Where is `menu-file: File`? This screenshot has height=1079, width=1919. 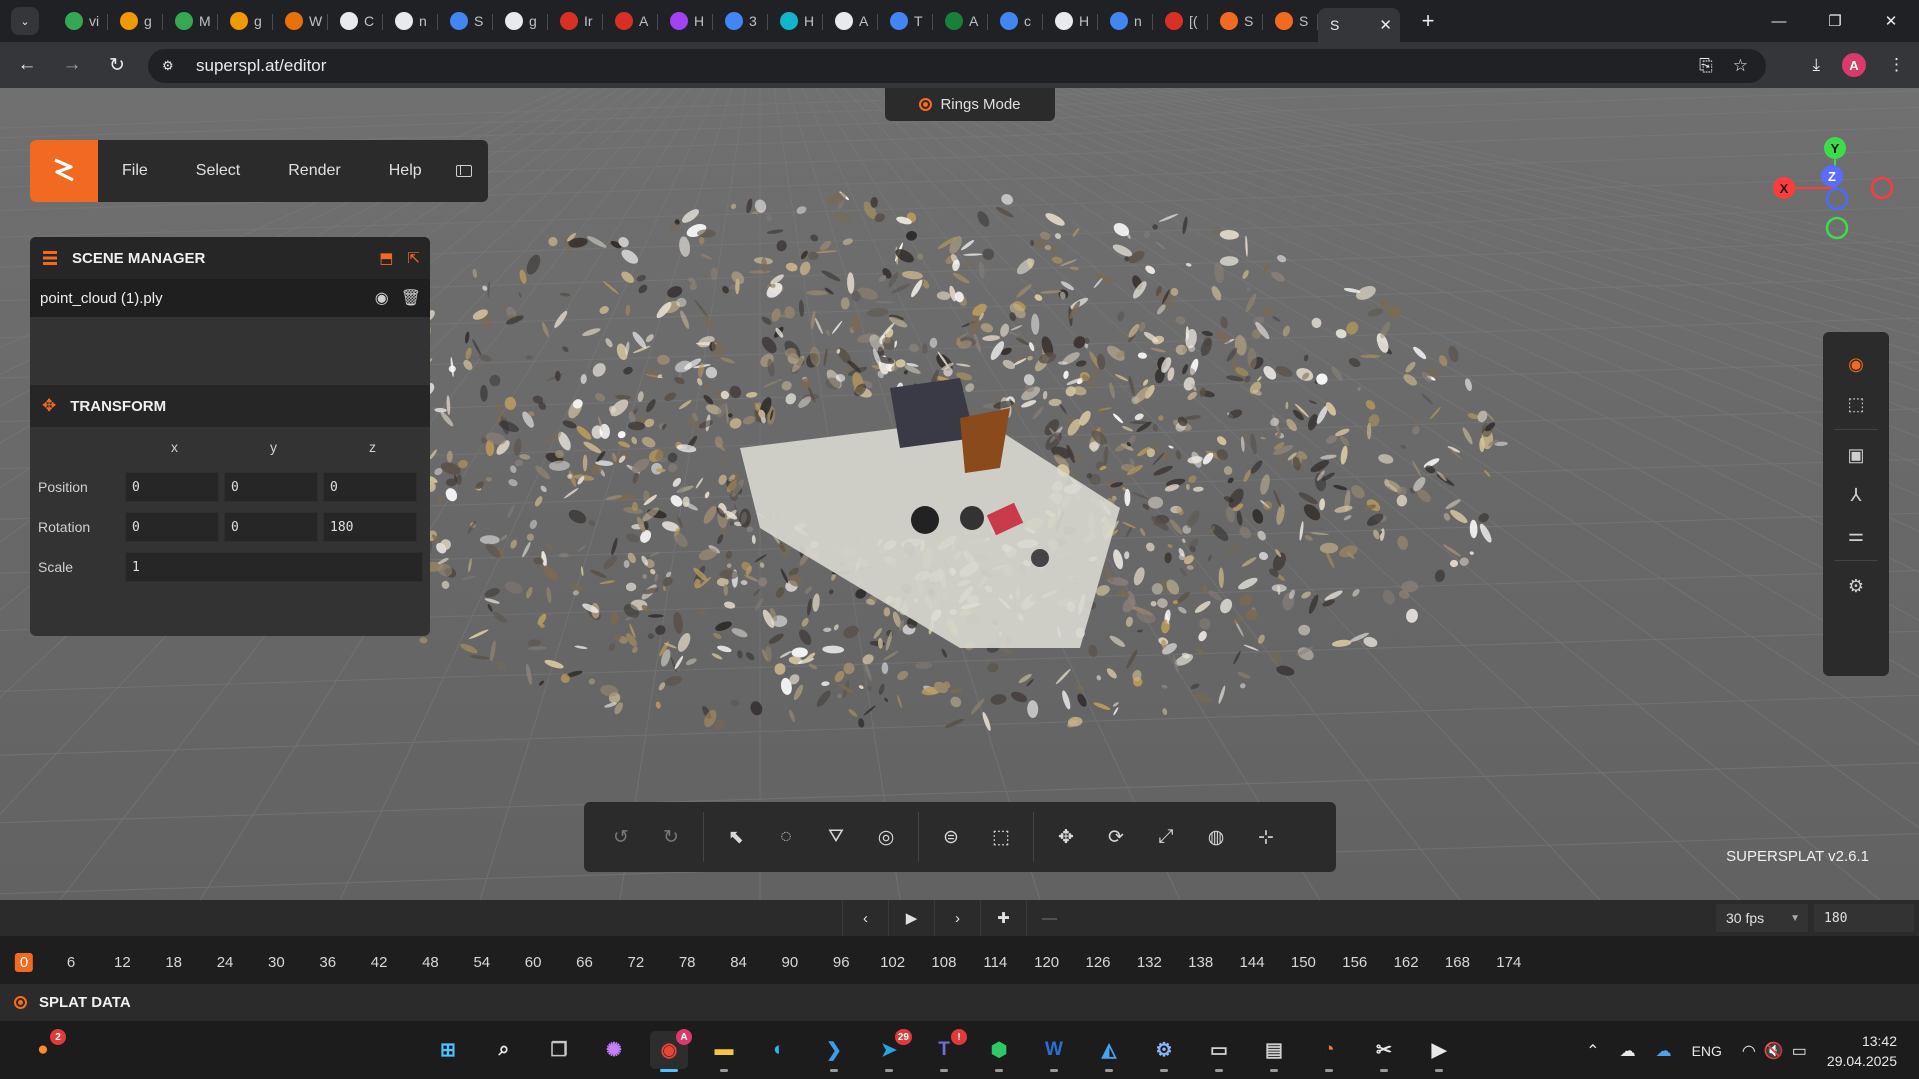 menu-file: File is located at coordinates (135, 171).